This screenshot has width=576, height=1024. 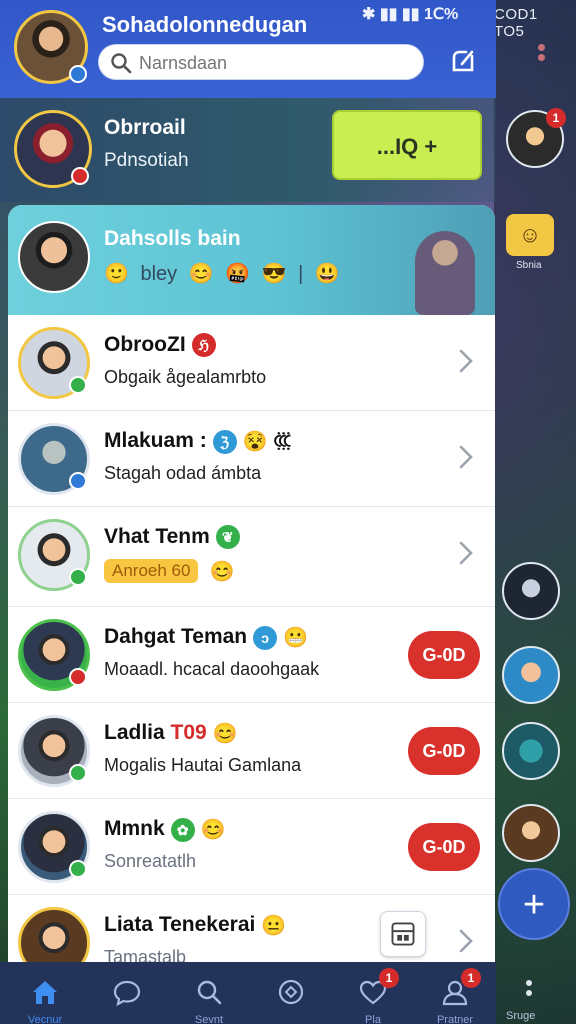 What do you see at coordinates (445, 273) in the screenshot?
I see `game-character-figure` at bounding box center [445, 273].